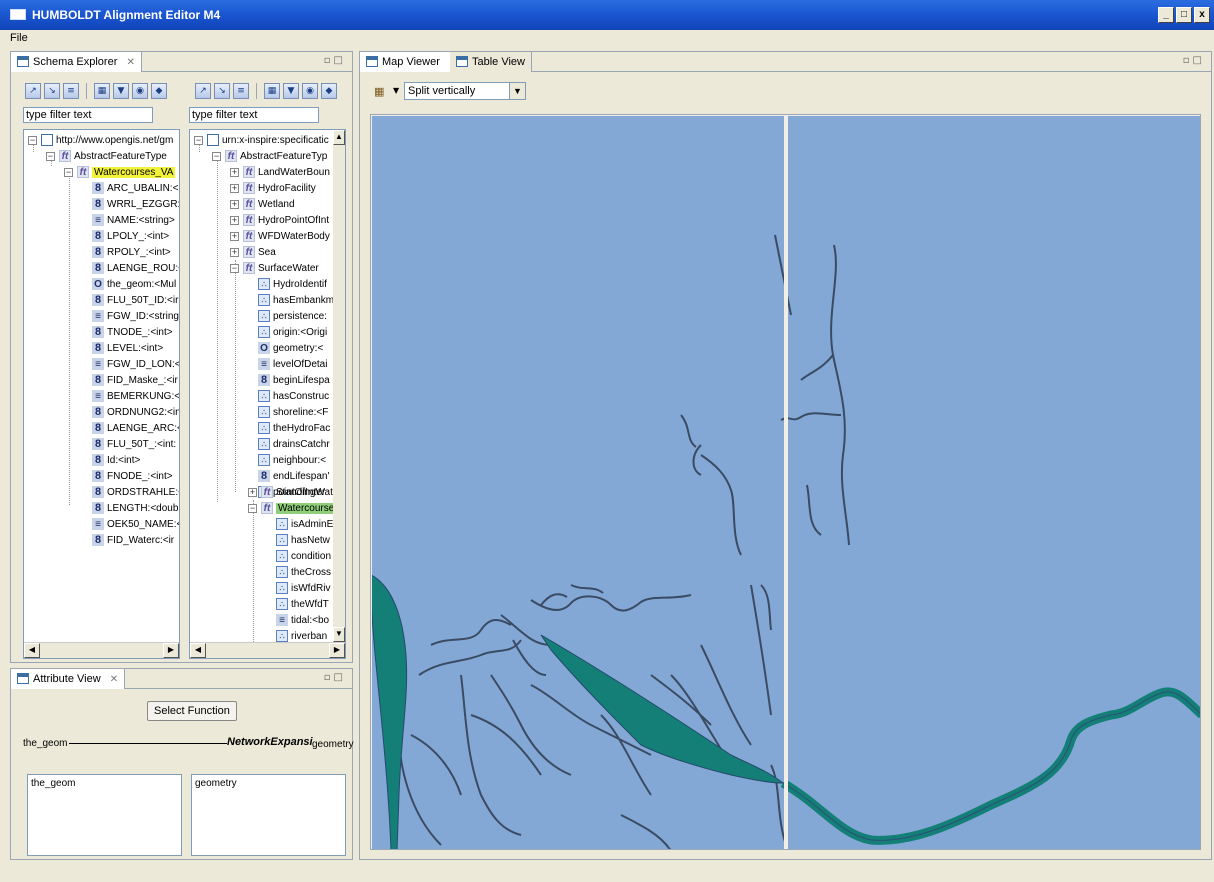 The width and height of the screenshot is (1214, 882). What do you see at coordinates (100, 140) in the screenshot?
I see `tree-root: − http://www.opengis.net/gm` at bounding box center [100, 140].